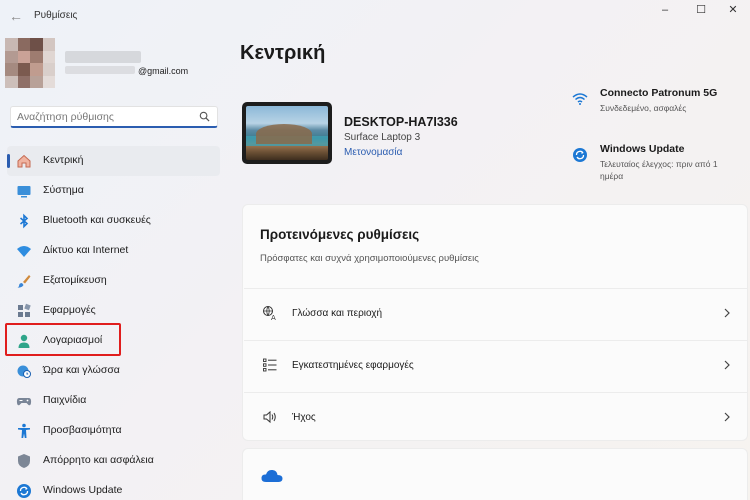  I want to click on sidebar-item-home: Κεντρική, so click(113, 161).